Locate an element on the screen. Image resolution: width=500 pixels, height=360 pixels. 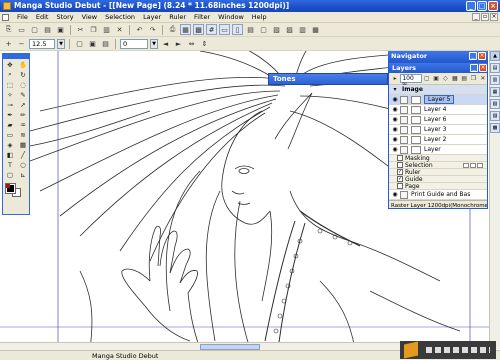
zoom-dropdown: ▼ is located at coordinates (61, 43).